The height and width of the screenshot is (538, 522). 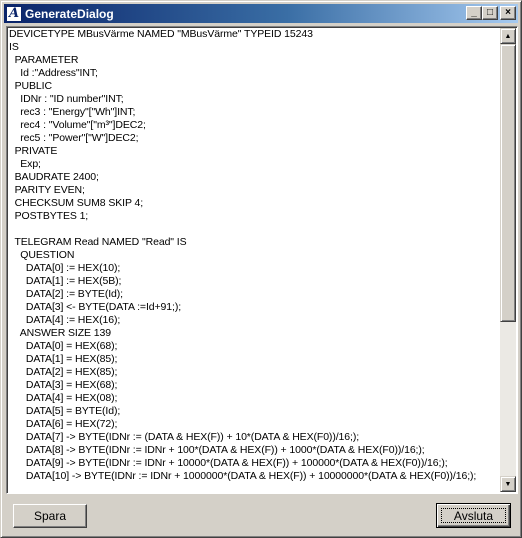 I want to click on app-icon: A, so click(x=14, y=13).